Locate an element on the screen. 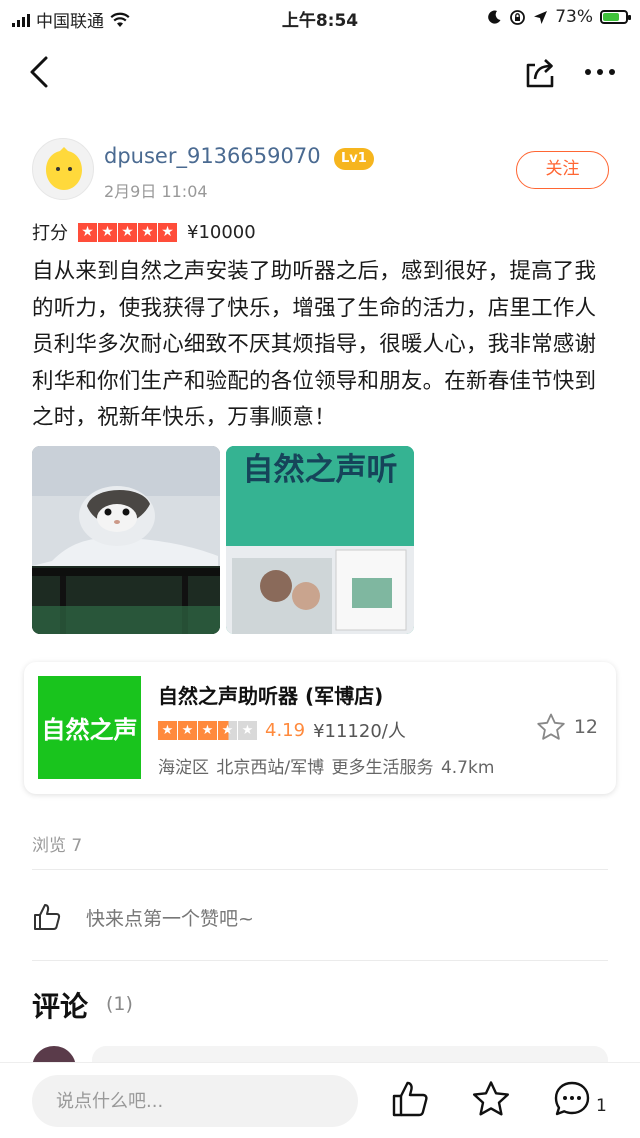 Image resolution: width=640 pixels, height=1138 pixels. comments-title: 评论 is located at coordinates (60, 1006).